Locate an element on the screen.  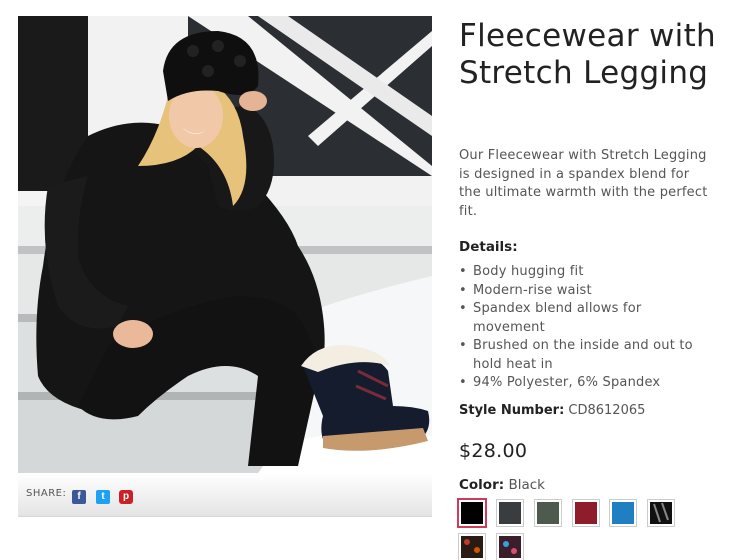
swatch-blue is located at coordinates (623, 513).